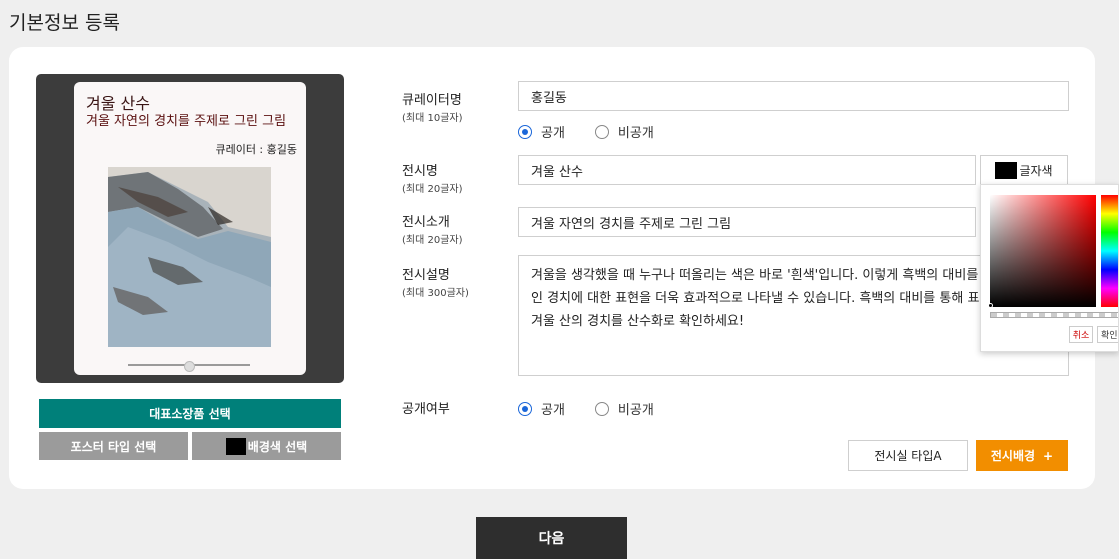  I want to click on select-bg-color-button: 배경색 선택, so click(266, 446).